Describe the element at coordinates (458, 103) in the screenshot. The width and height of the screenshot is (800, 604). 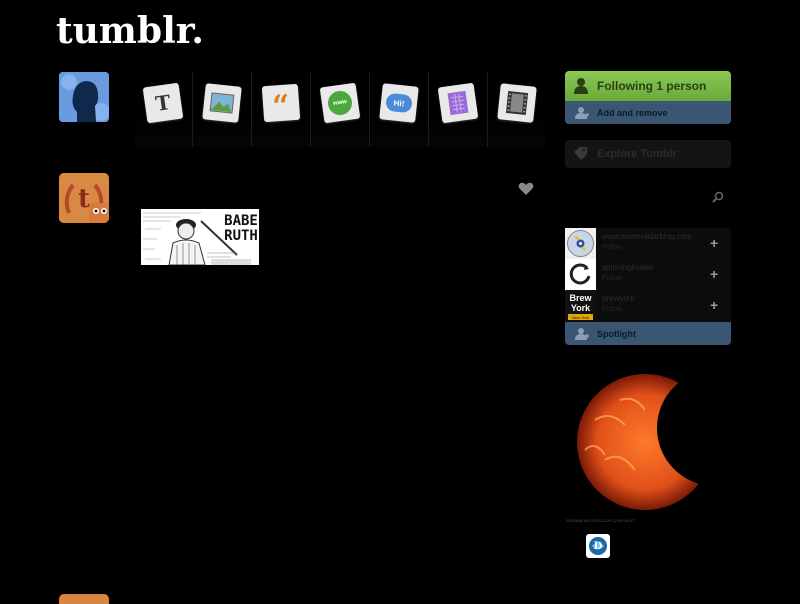
I see `audio-post-icon` at that location.